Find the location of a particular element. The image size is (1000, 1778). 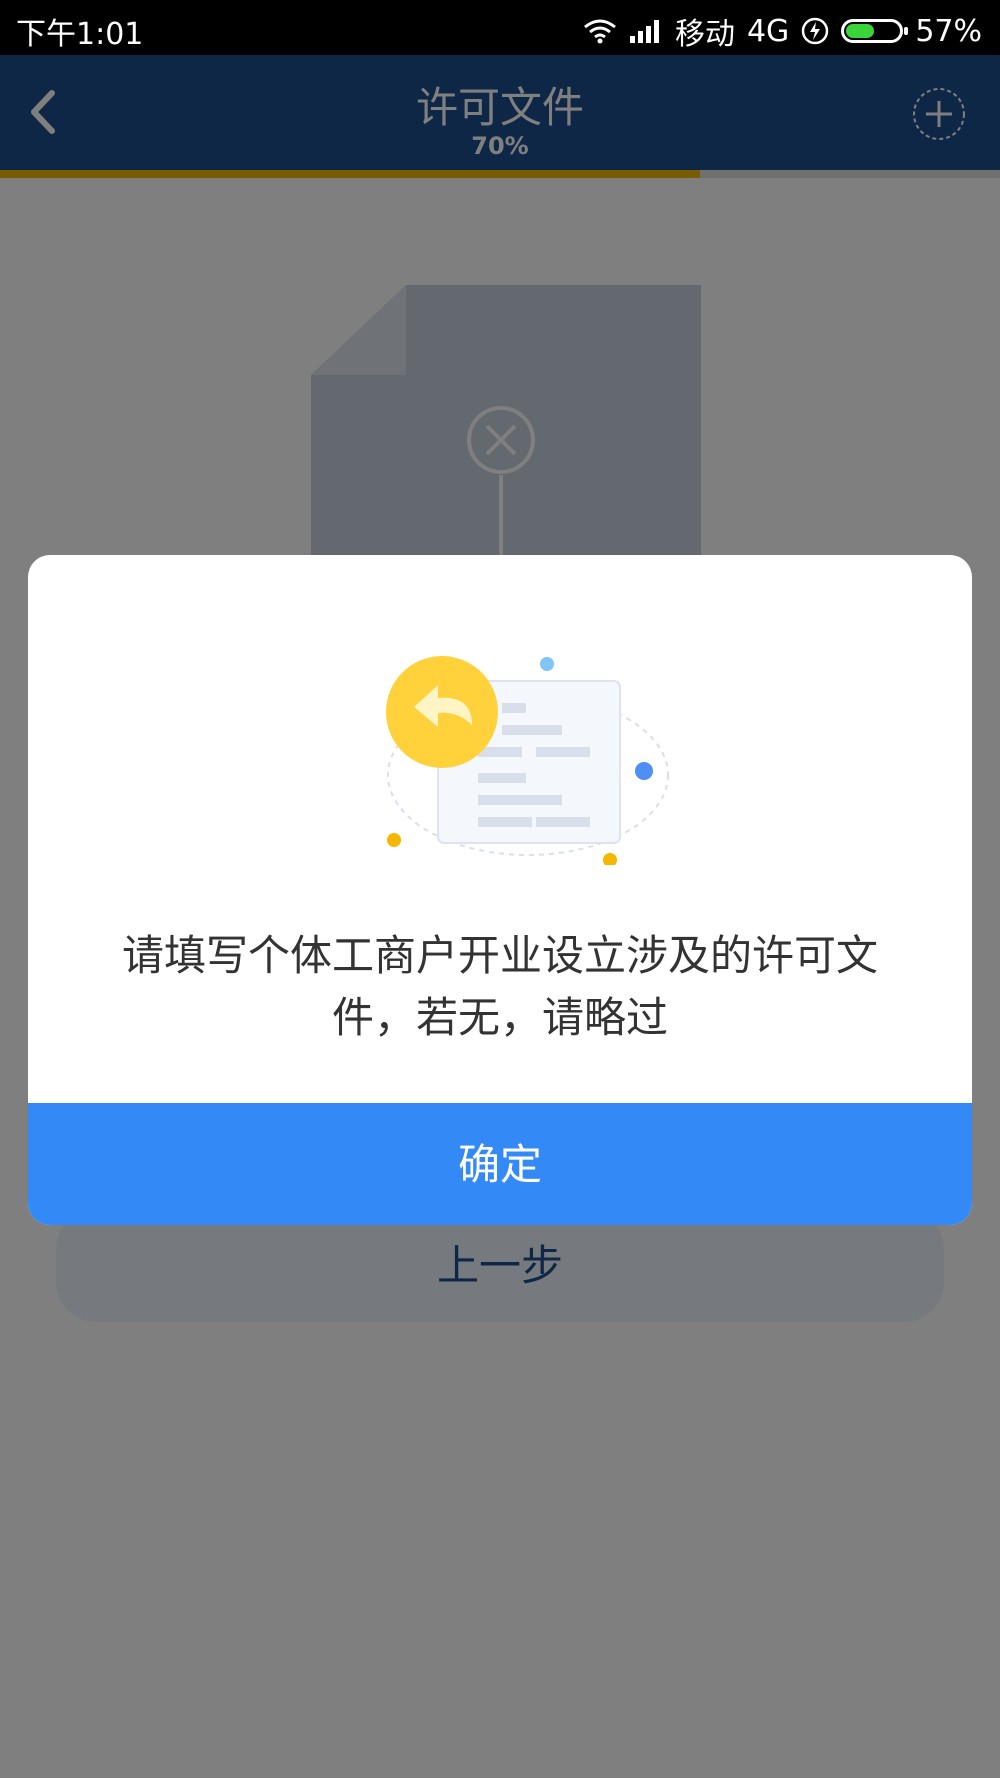

document-return-icon is located at coordinates (527, 760).